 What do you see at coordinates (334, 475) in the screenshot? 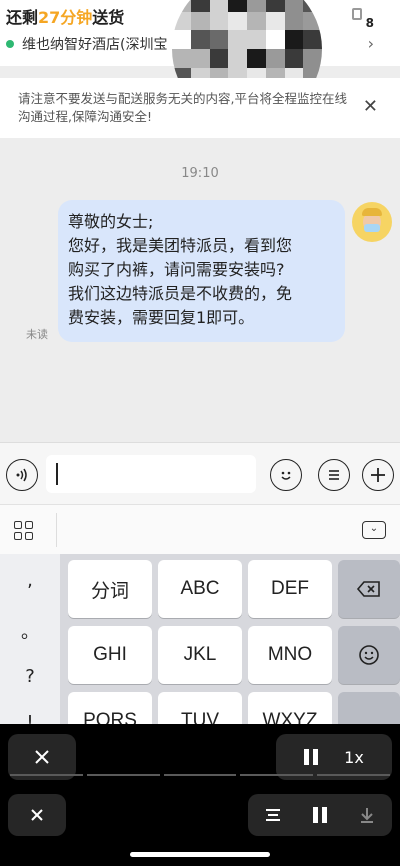
I see `quick-reply-icon` at bounding box center [334, 475].